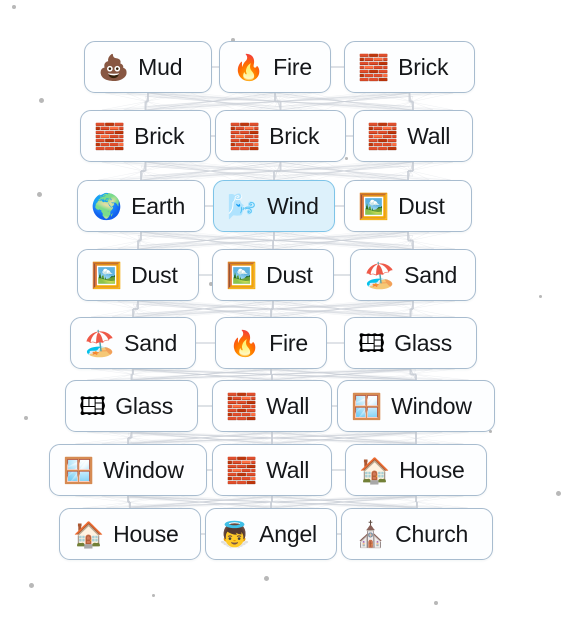  I want to click on poop-icon: 💩, so click(114, 67).